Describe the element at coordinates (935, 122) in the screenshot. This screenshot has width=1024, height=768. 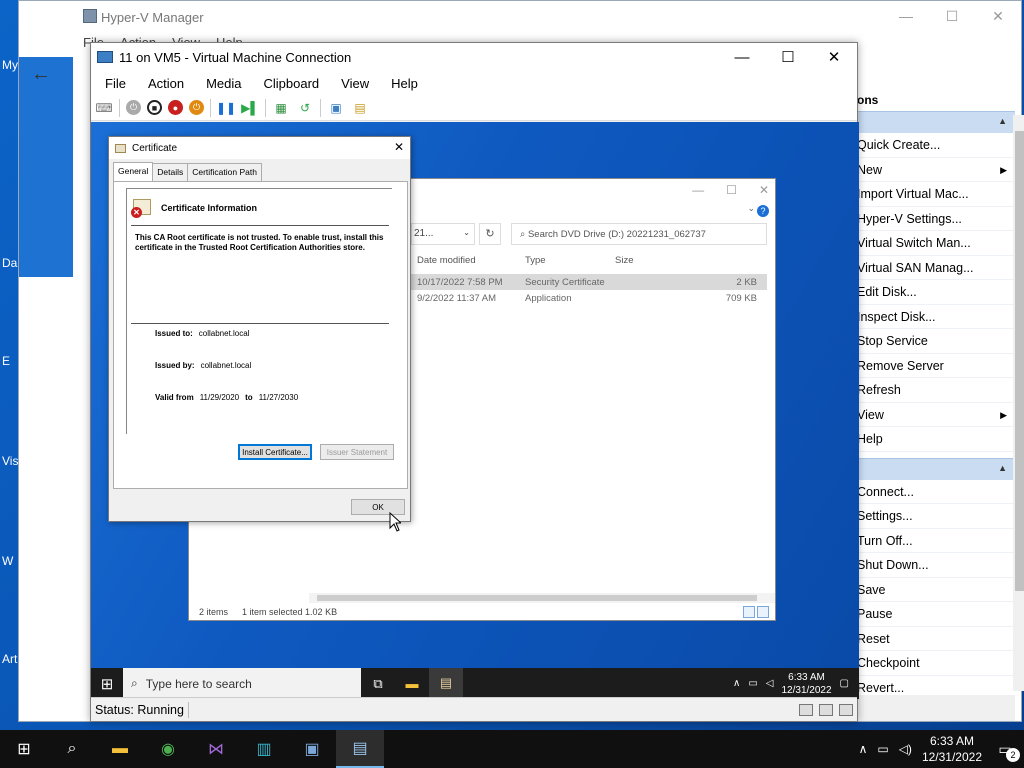
I see `actions-server-group` at that location.